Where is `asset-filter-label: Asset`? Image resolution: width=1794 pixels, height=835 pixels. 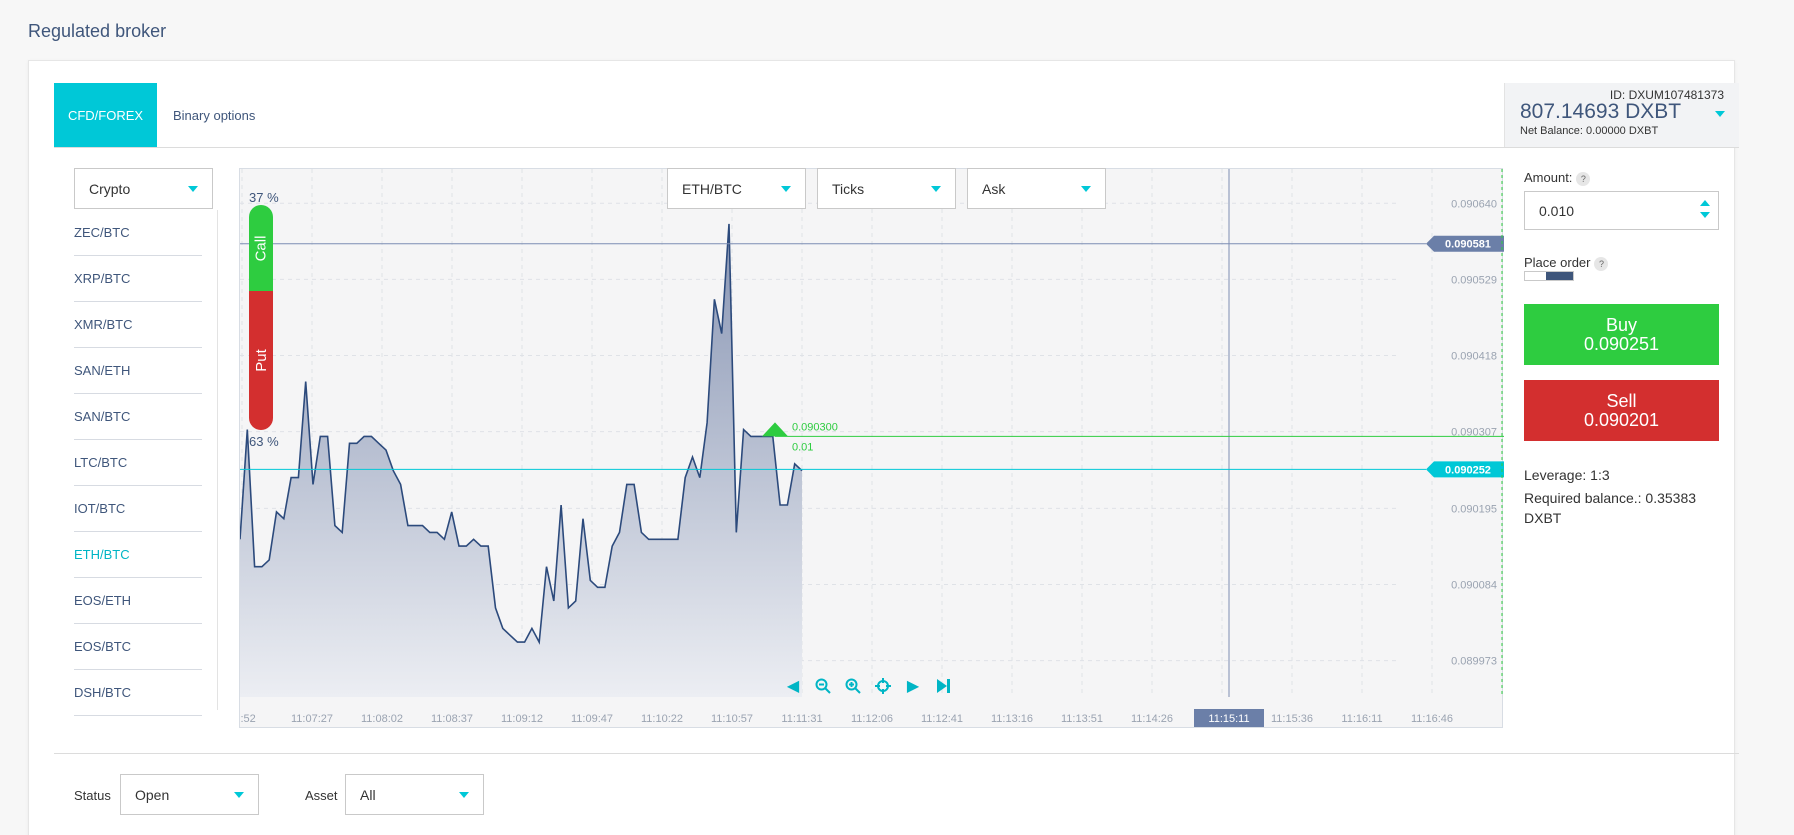 asset-filter-label: Asset is located at coordinates (321, 795).